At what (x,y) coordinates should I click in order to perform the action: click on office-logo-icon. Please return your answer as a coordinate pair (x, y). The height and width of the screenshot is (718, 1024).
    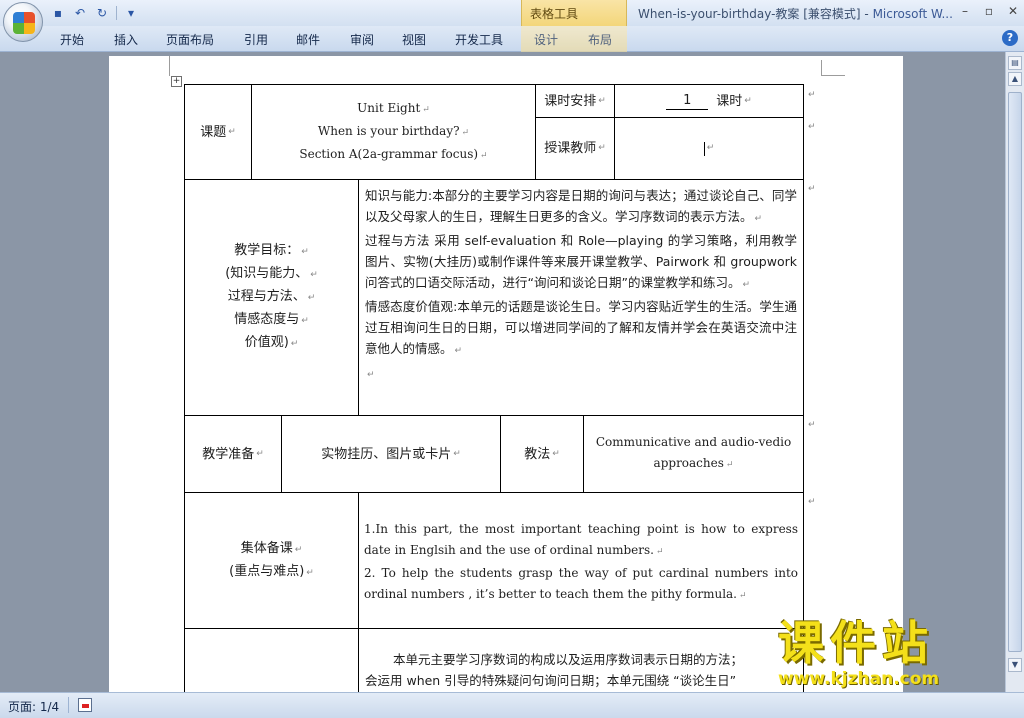
    Looking at the image, I should click on (24, 23).